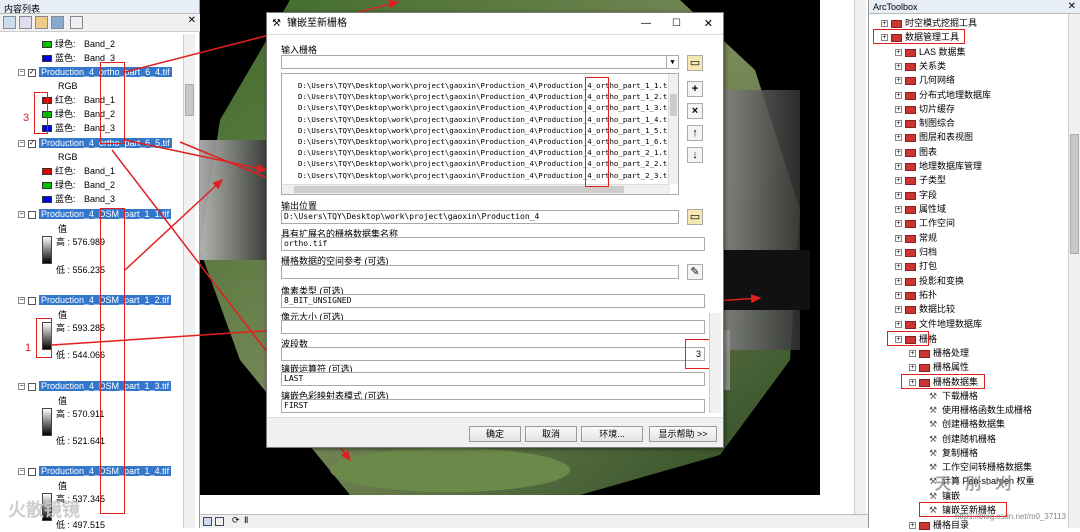 Image resolution: width=1080 pixels, height=532 pixels. Describe the element at coordinates (916, 295) in the screenshot. I see `toolbox-toolset: + 拓扑` at that location.